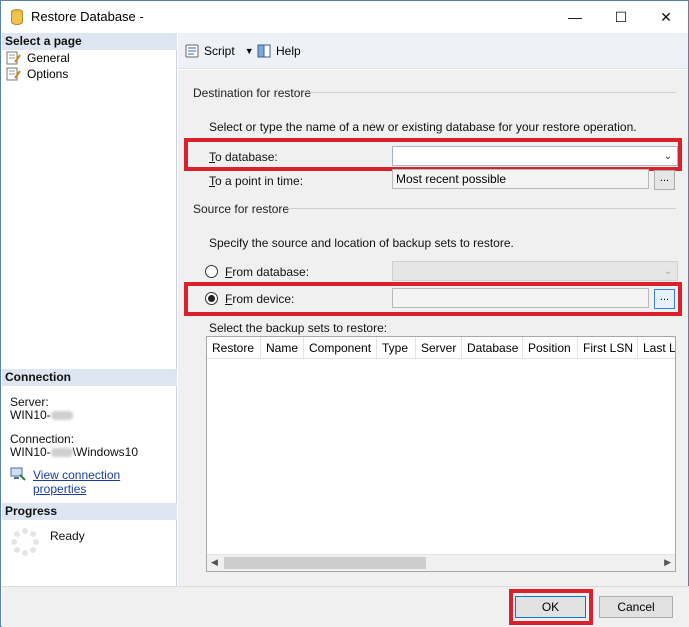 Image resolution: width=689 pixels, height=627 pixels. I want to click on backup-sets-label: Select the backup sets to restore:, so click(298, 328).